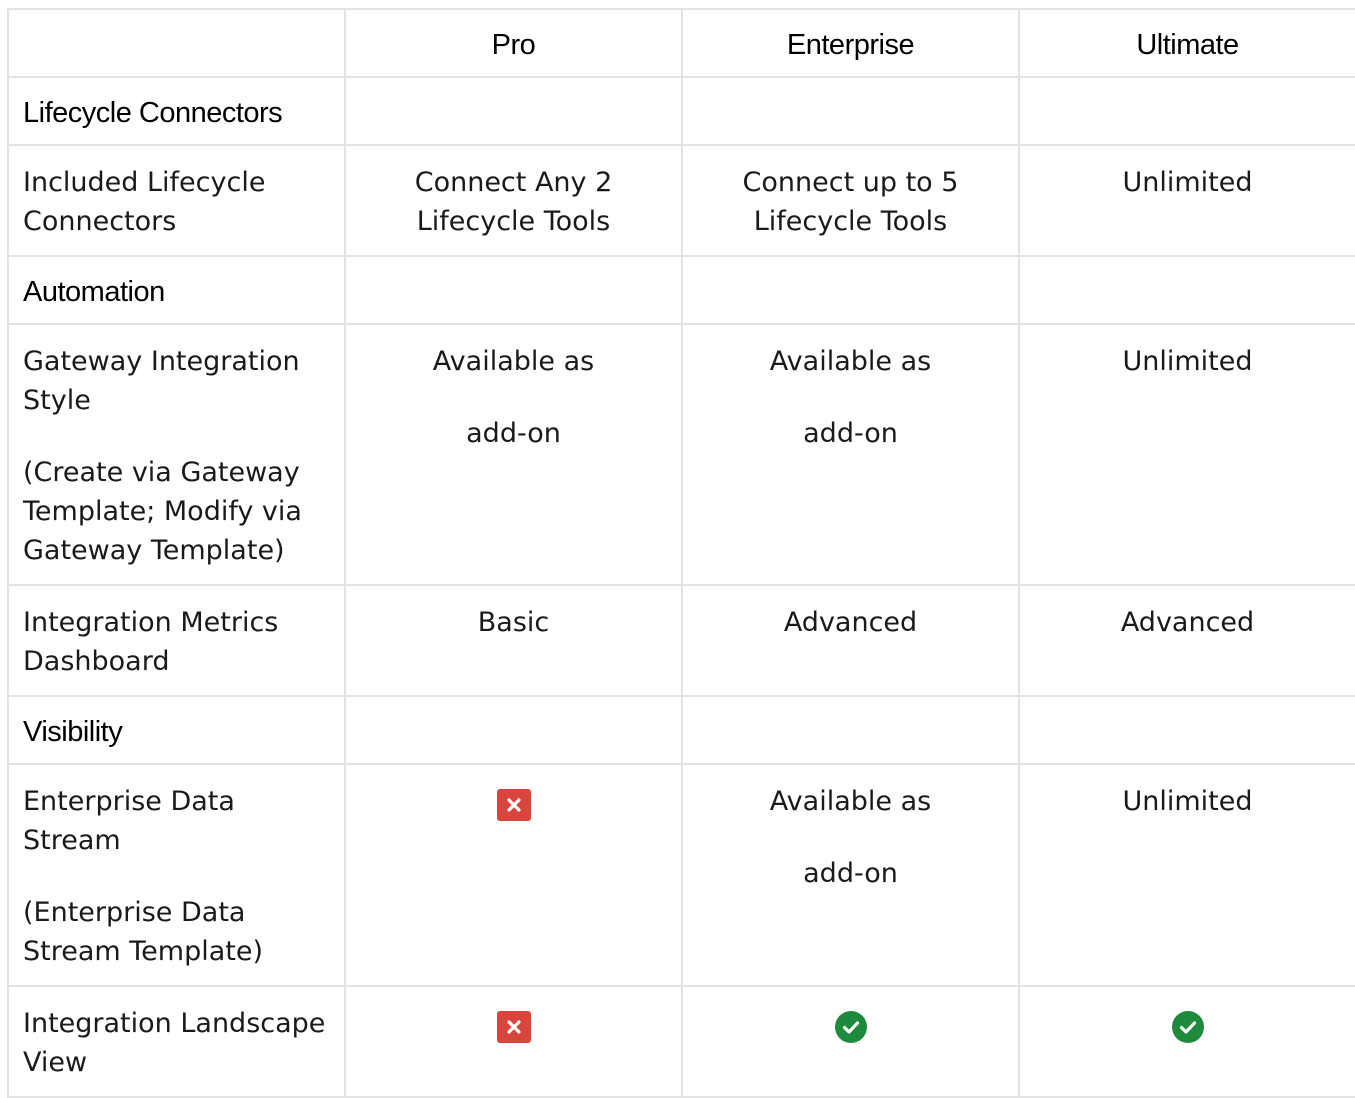  I want to click on section-title: Visibility, so click(176, 730).